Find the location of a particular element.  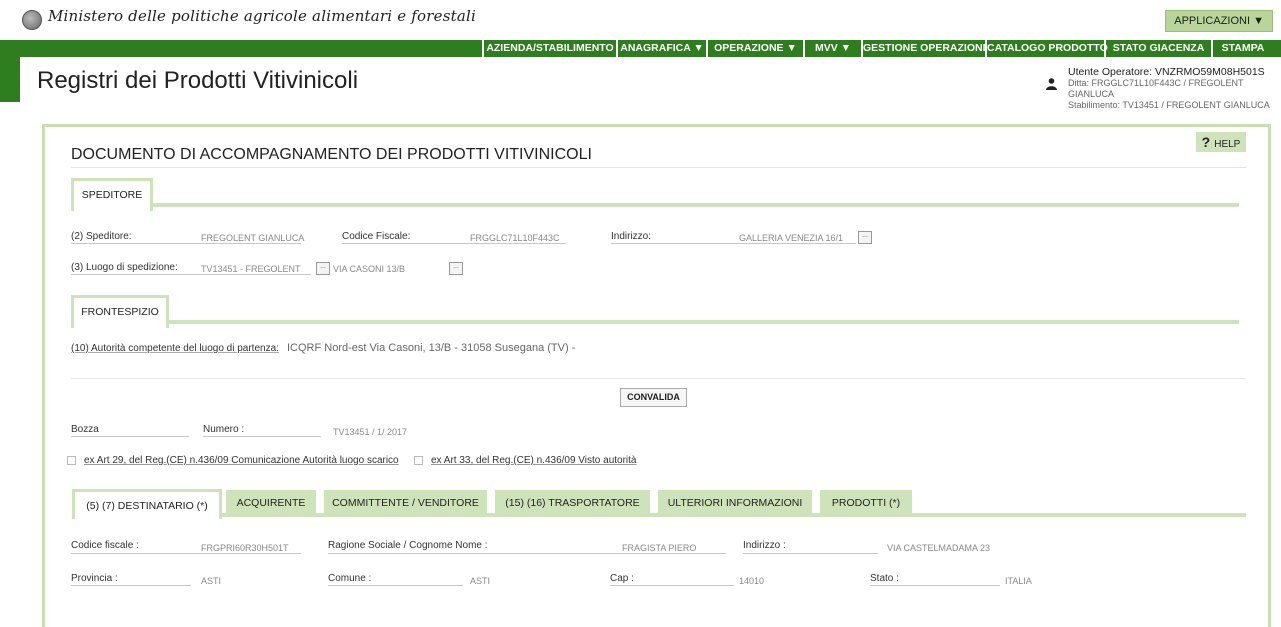

luogo-address-value: VIA CASONI 13/B is located at coordinates (369, 269).